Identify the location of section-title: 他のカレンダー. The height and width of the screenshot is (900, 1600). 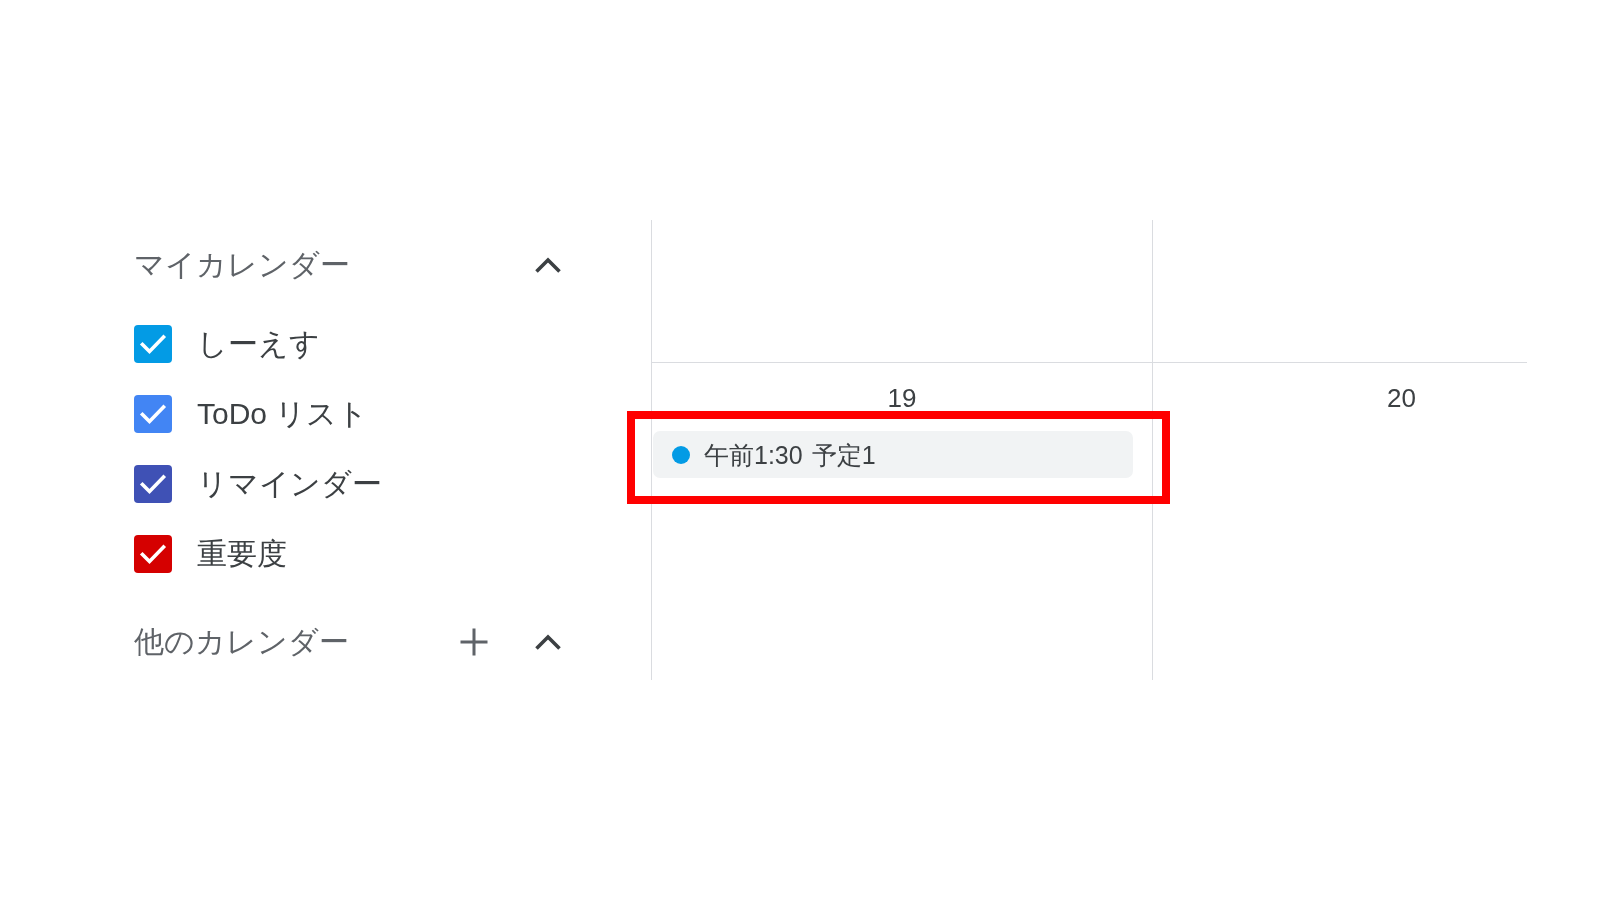
(242, 642).